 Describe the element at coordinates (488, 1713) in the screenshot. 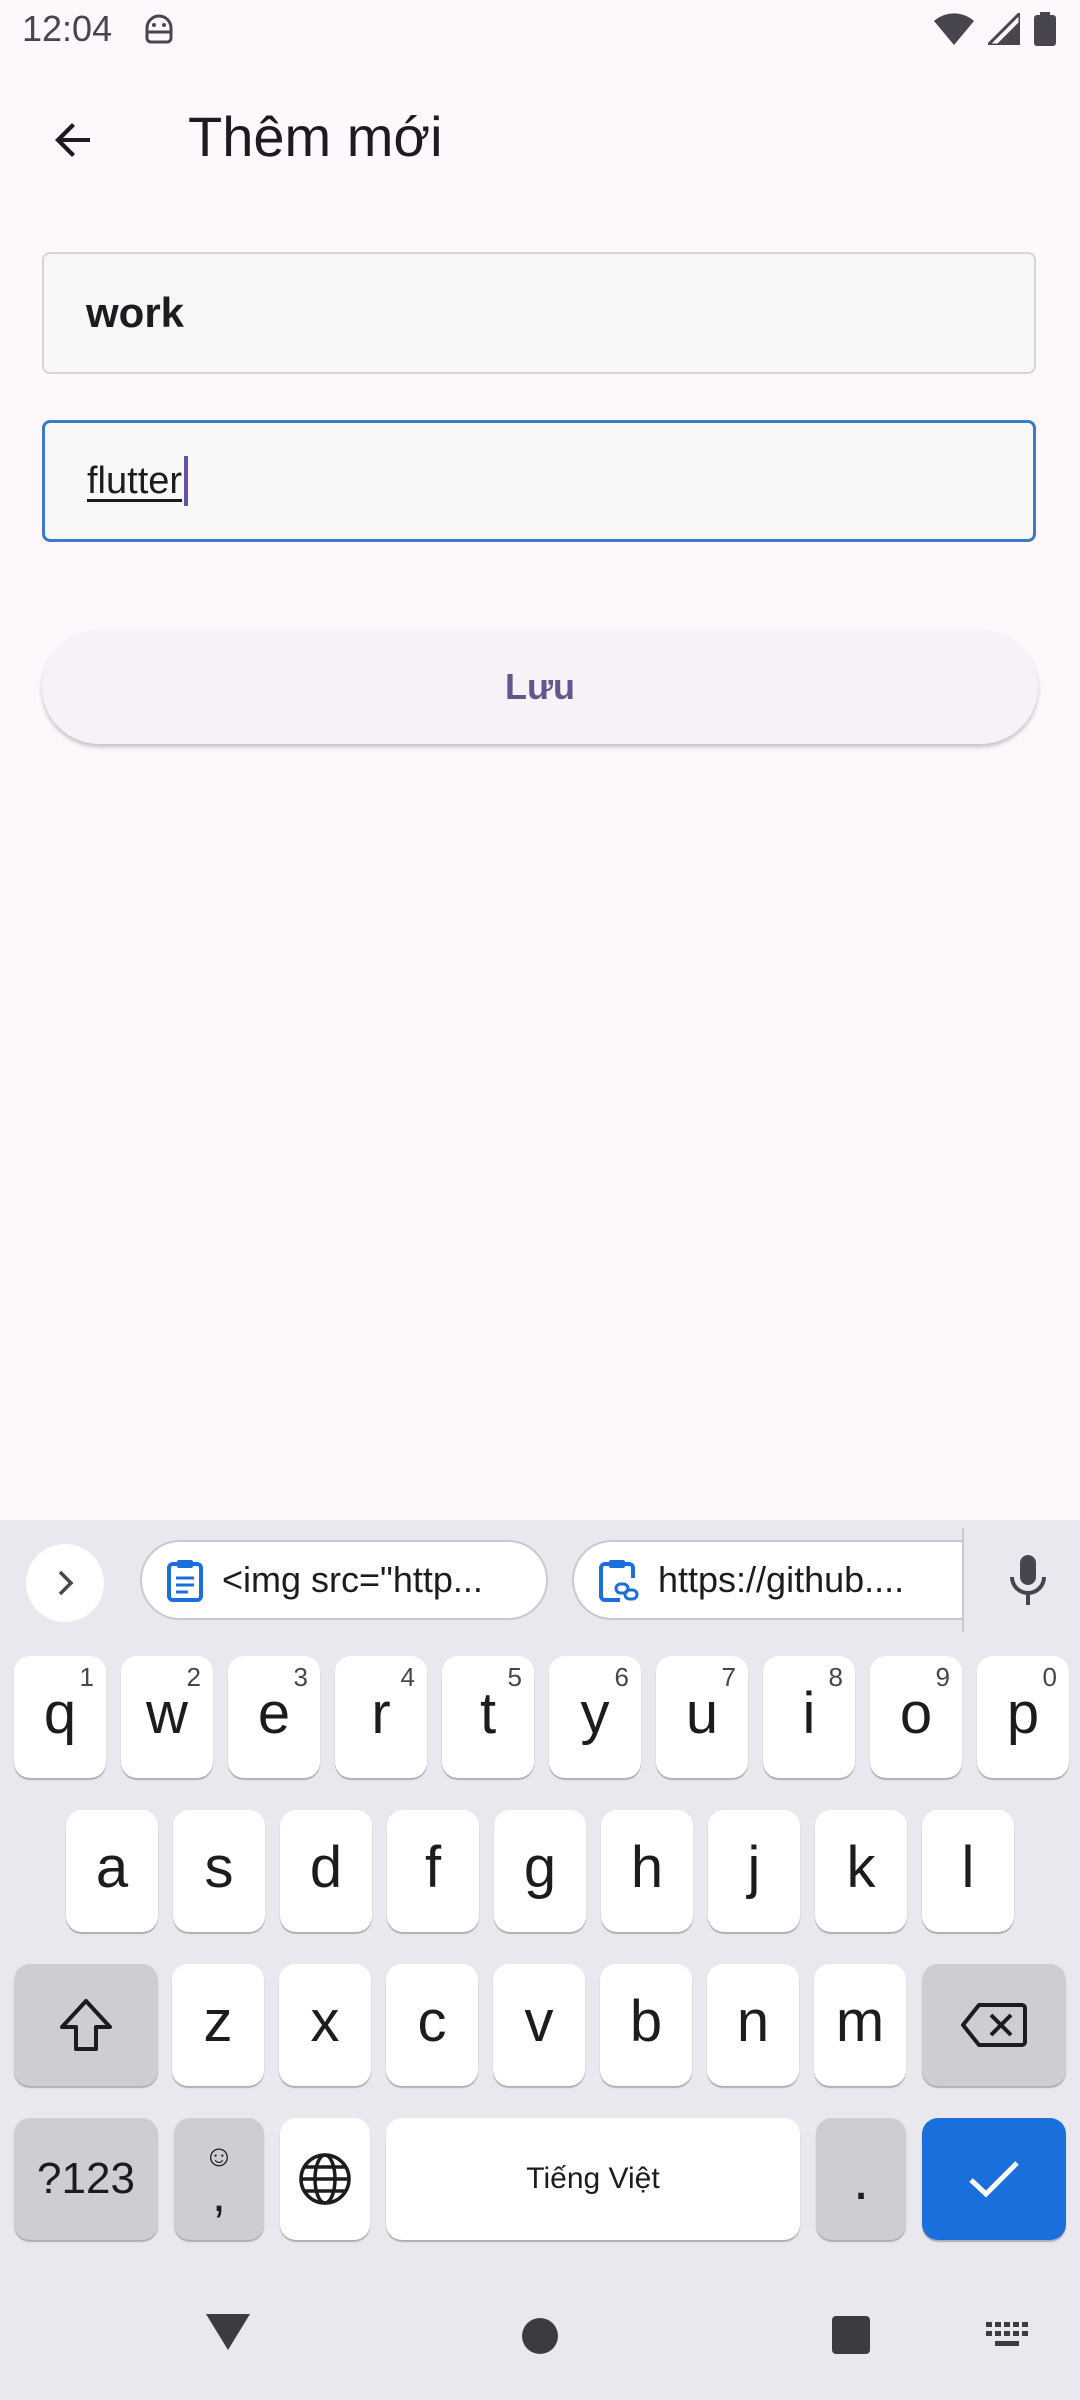

I see `key-label: t` at that location.